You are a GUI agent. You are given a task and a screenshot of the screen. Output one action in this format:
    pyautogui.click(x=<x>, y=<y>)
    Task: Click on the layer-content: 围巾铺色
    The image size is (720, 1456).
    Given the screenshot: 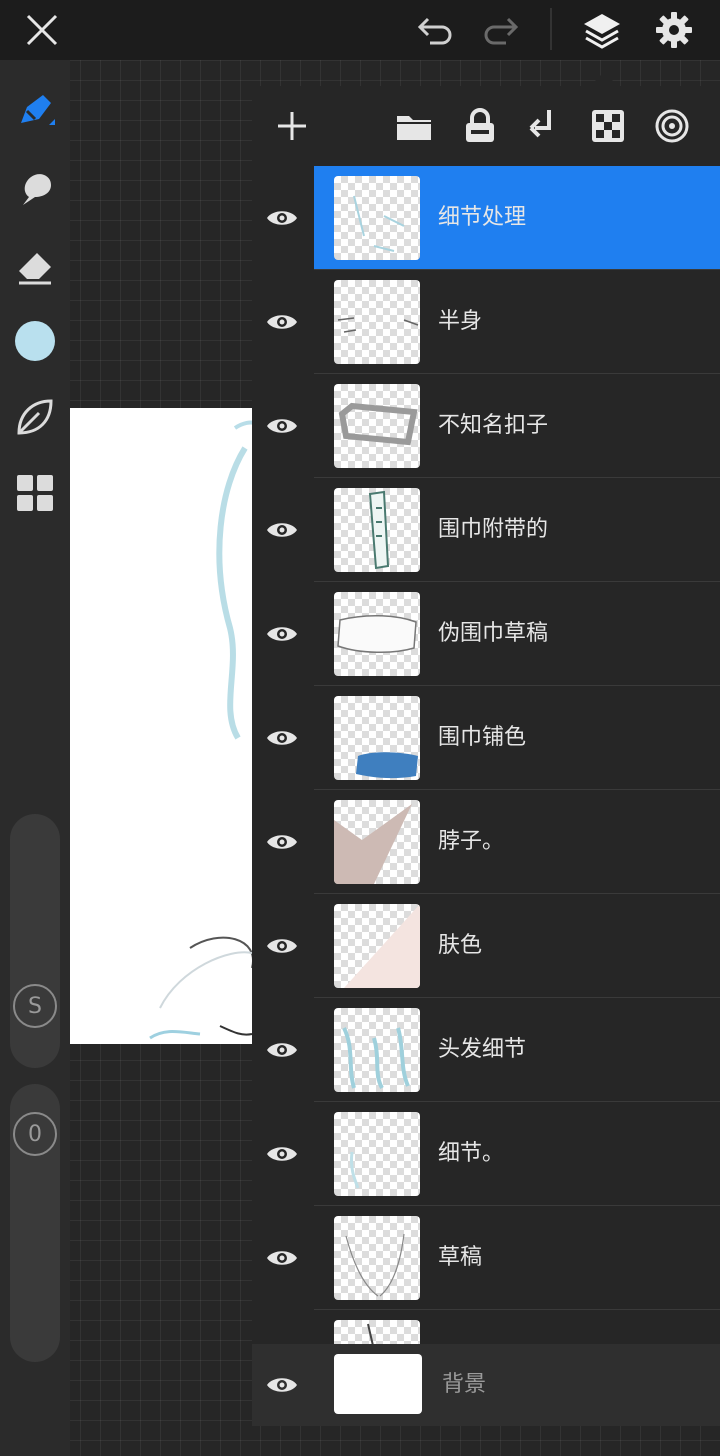 What is the action you would take?
    pyautogui.click(x=517, y=738)
    